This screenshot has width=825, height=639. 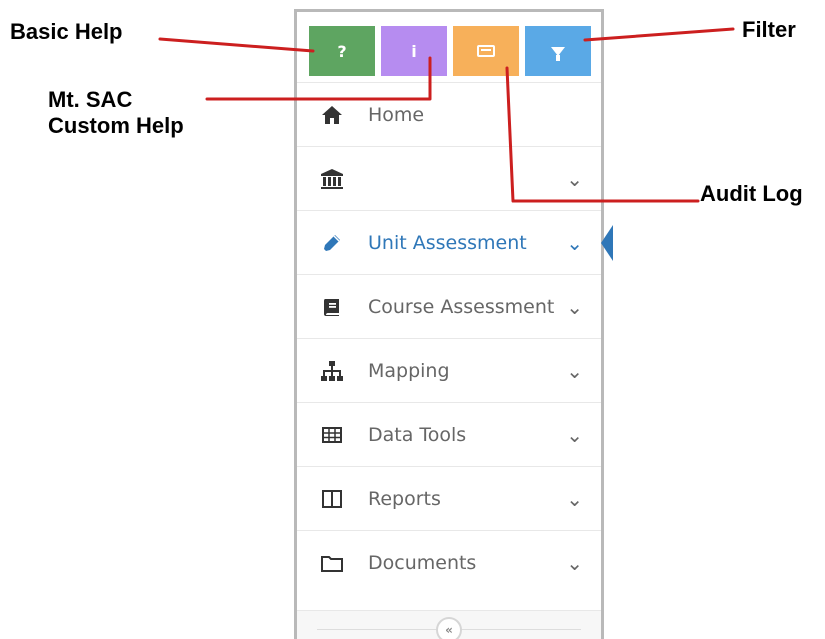 I want to click on sidebar-item-label: Documents, so click(x=422, y=562).